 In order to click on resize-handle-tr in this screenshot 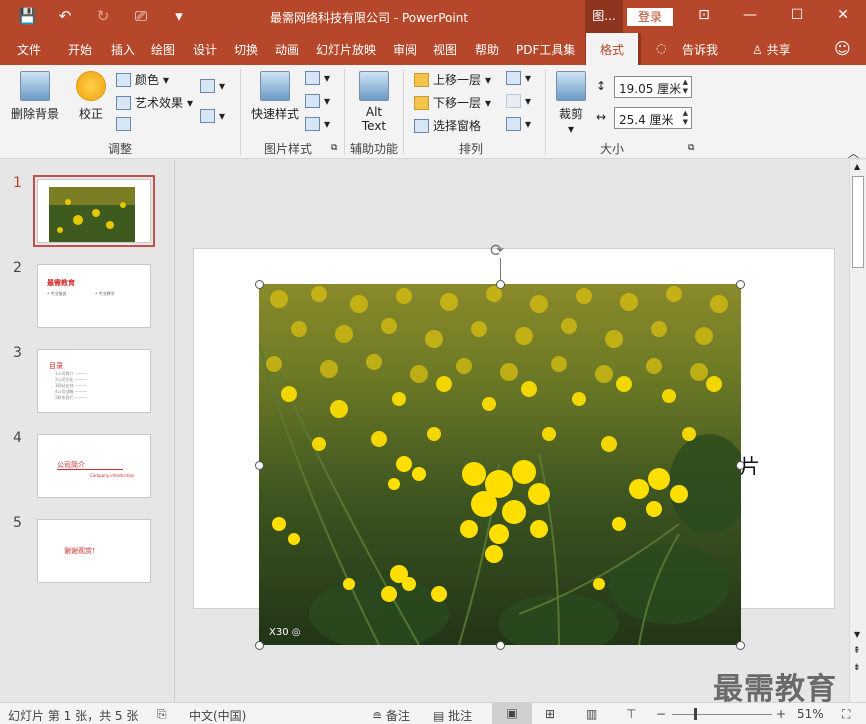, I will do `click(740, 284)`.